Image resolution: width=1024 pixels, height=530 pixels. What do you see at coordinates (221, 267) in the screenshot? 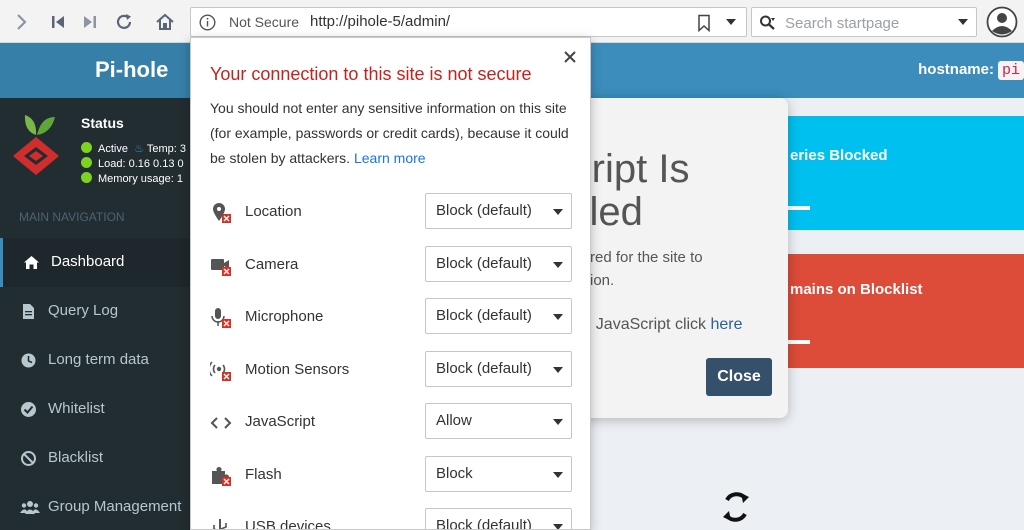
I see `camera-blocked-icon` at bounding box center [221, 267].